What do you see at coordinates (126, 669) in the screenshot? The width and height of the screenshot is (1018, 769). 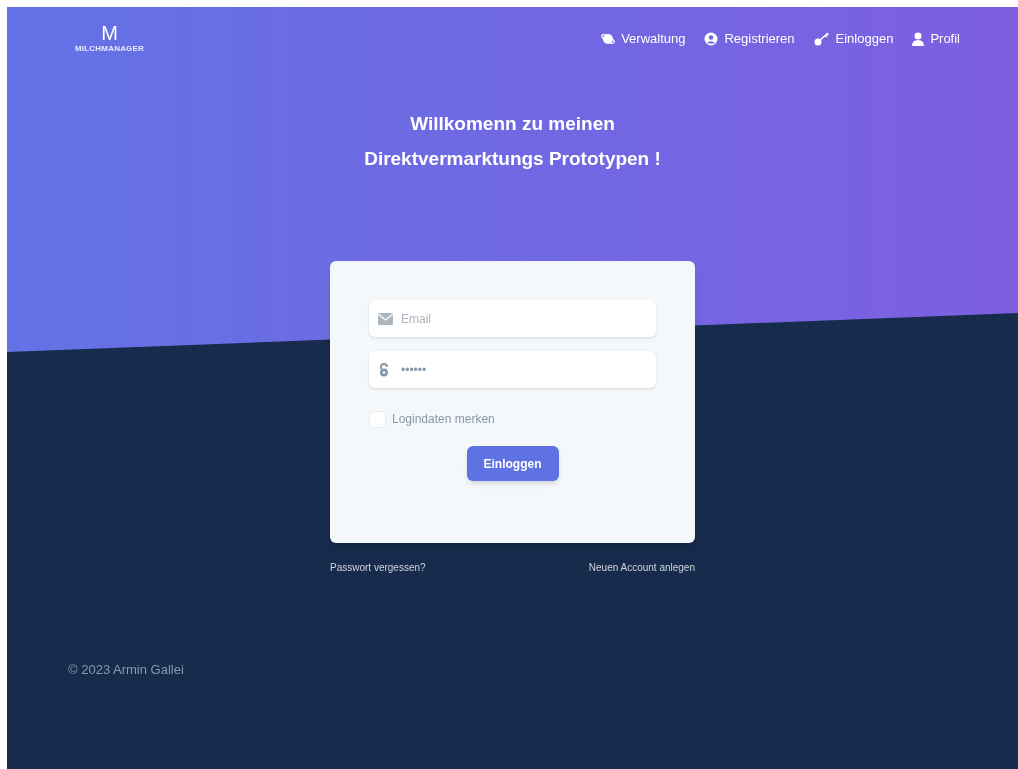 I see `copyright-text: © 2023 Armin Gallei` at bounding box center [126, 669].